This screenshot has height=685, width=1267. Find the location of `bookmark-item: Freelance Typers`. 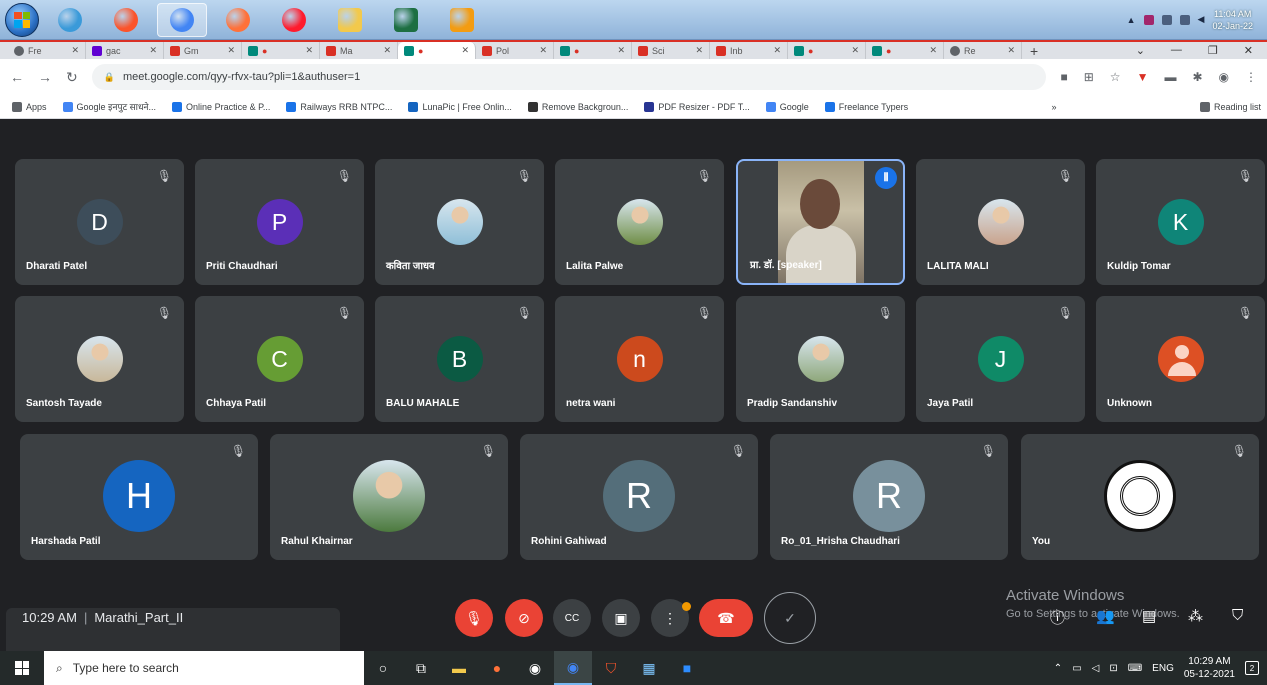

bookmark-item: Freelance Typers is located at coordinates (866, 106).